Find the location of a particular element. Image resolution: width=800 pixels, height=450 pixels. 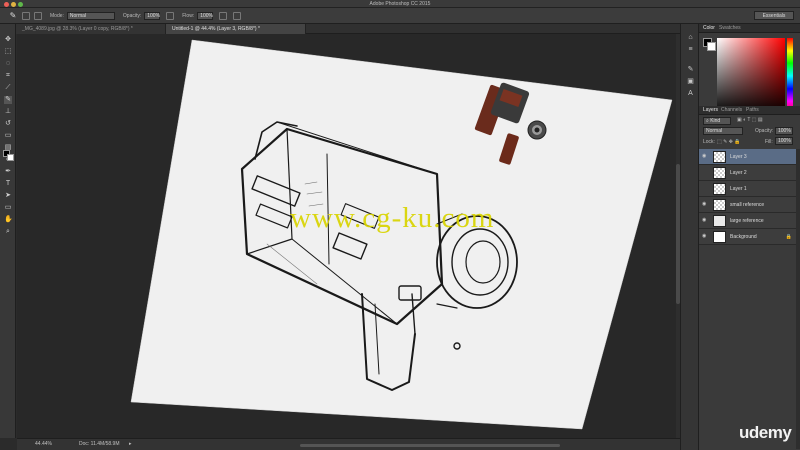

layer-row: Layer 2 is located at coordinates (747, 173).